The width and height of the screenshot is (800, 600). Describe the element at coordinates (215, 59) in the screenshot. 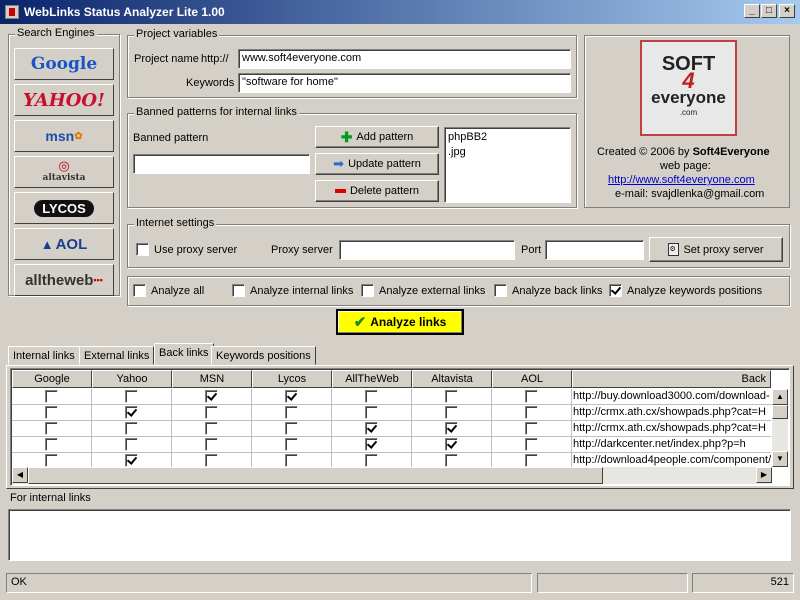

I see `http-prefix-label: http://` at that location.